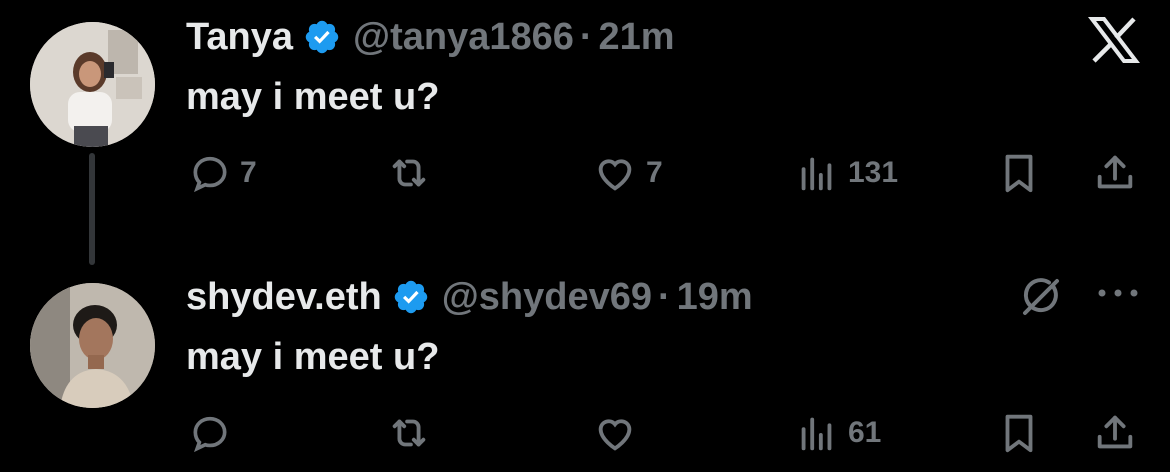 The image size is (1170, 472). I want to click on views-count: 61, so click(865, 432).